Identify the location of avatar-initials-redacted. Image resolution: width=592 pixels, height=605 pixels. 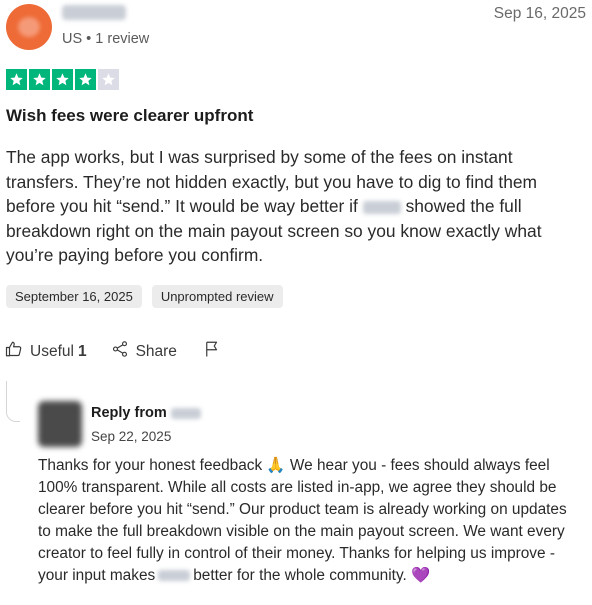
(29, 27).